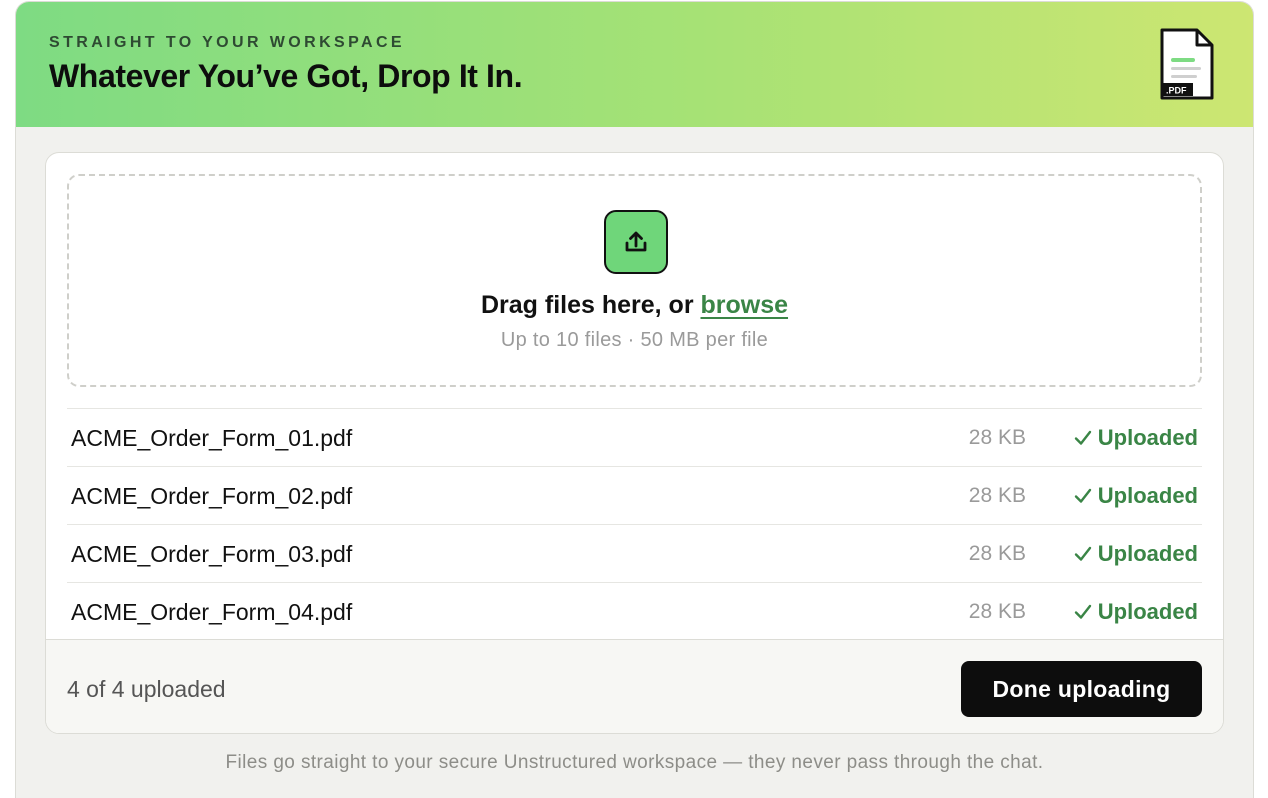 The width and height of the screenshot is (1268, 798). I want to click on file-row: ACME_Order_Form_03.pdf 28 KB Uploaded, so click(634, 553).